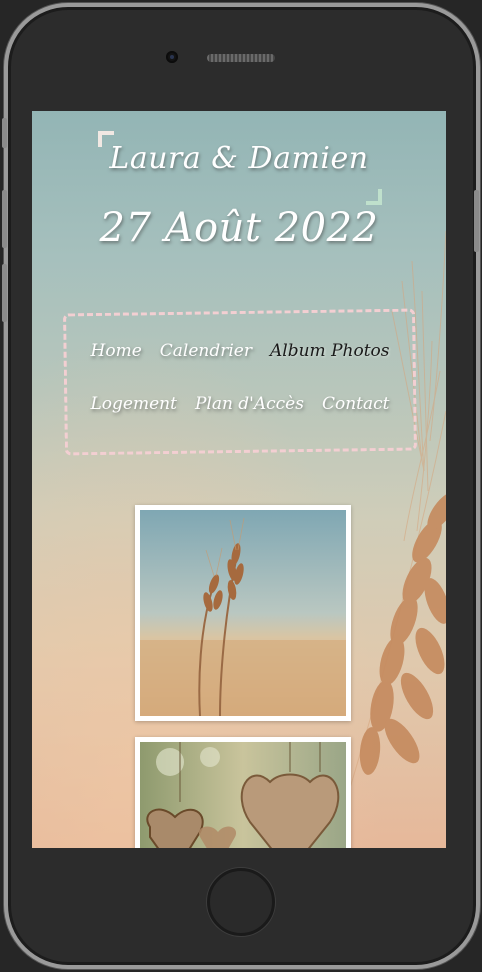 The width and height of the screenshot is (482, 972). I want to click on corner-ornament-bottom-right, so click(374, 197).